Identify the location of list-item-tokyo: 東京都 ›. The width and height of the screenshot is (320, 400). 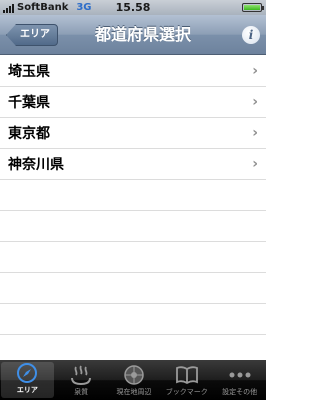
(133, 133).